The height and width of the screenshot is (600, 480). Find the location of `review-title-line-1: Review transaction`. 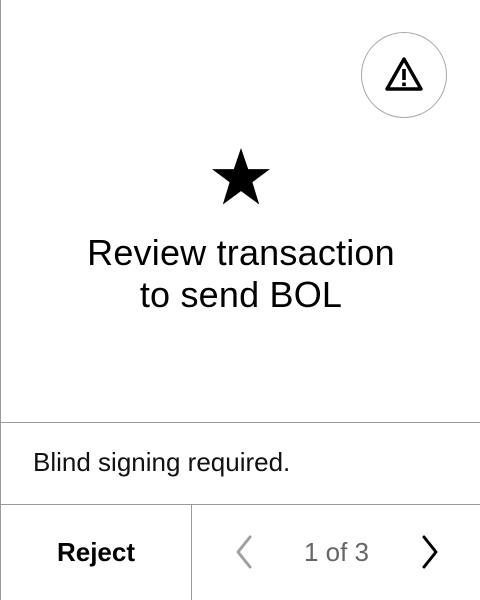

review-title-line-1: Review transaction is located at coordinates (241, 252).